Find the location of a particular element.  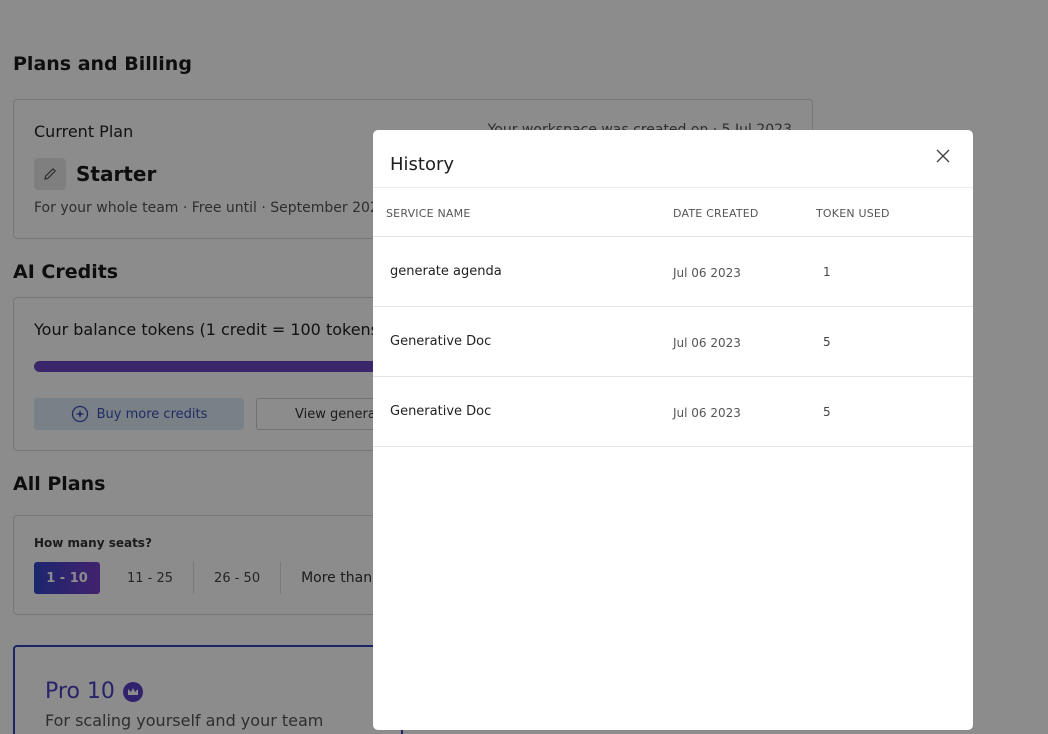

service-name-cell: generate agenda is located at coordinates (446, 271).